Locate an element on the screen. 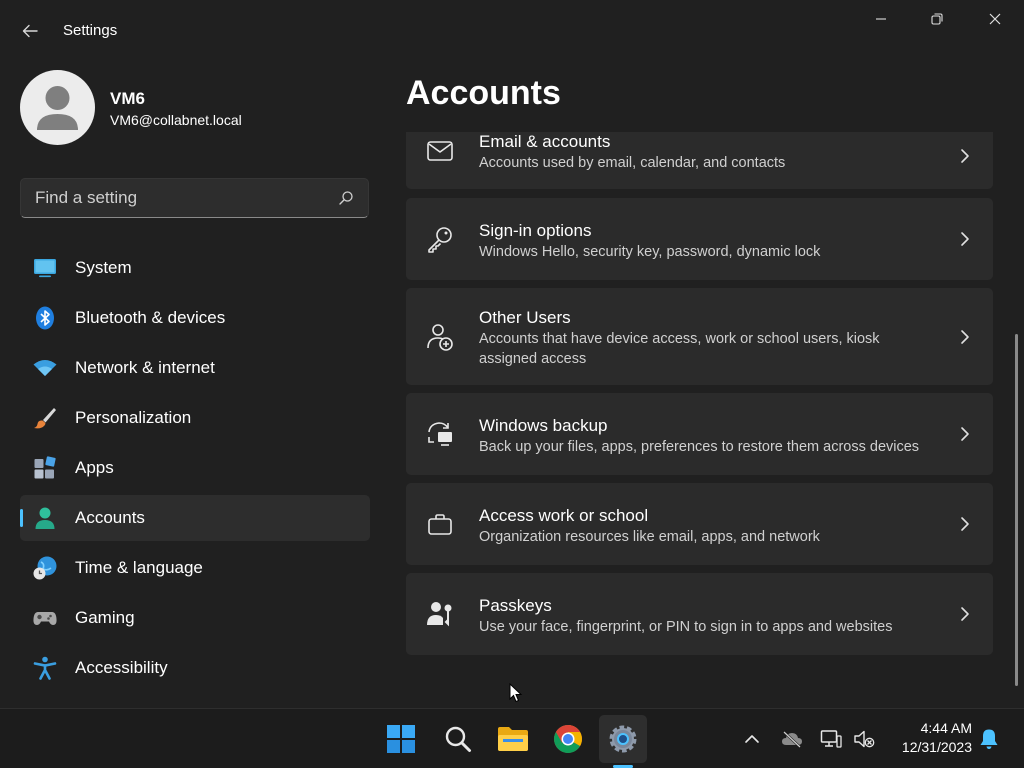 The width and height of the screenshot is (1024, 768). file-explorer-icon is located at coordinates (513, 739).